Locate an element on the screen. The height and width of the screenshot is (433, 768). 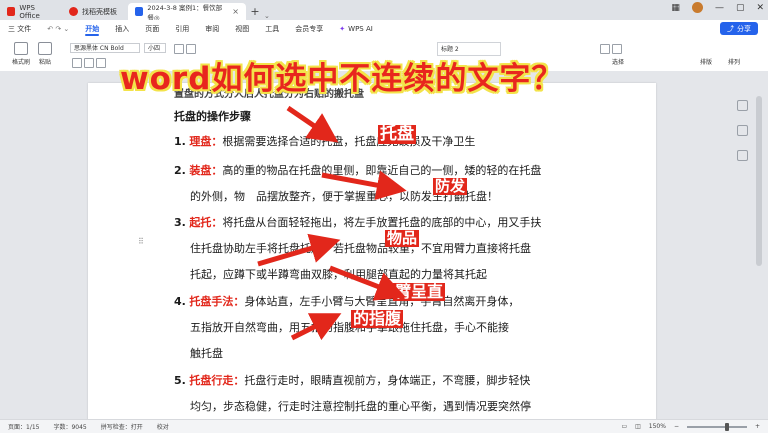
word-doc-icon is located at coordinates (139, 11).